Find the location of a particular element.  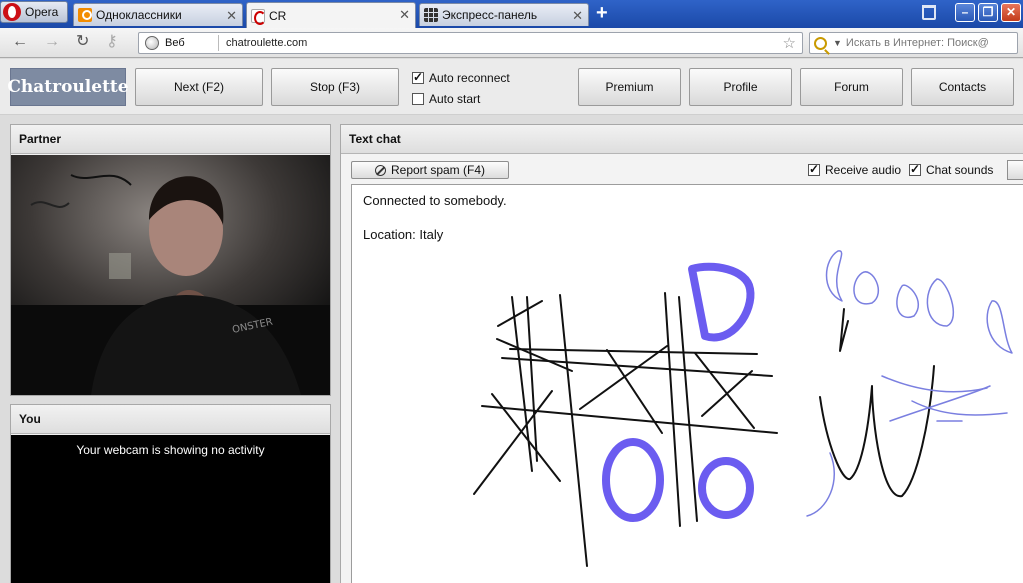

odnoklassniki-favicon-icon is located at coordinates (85, 15).